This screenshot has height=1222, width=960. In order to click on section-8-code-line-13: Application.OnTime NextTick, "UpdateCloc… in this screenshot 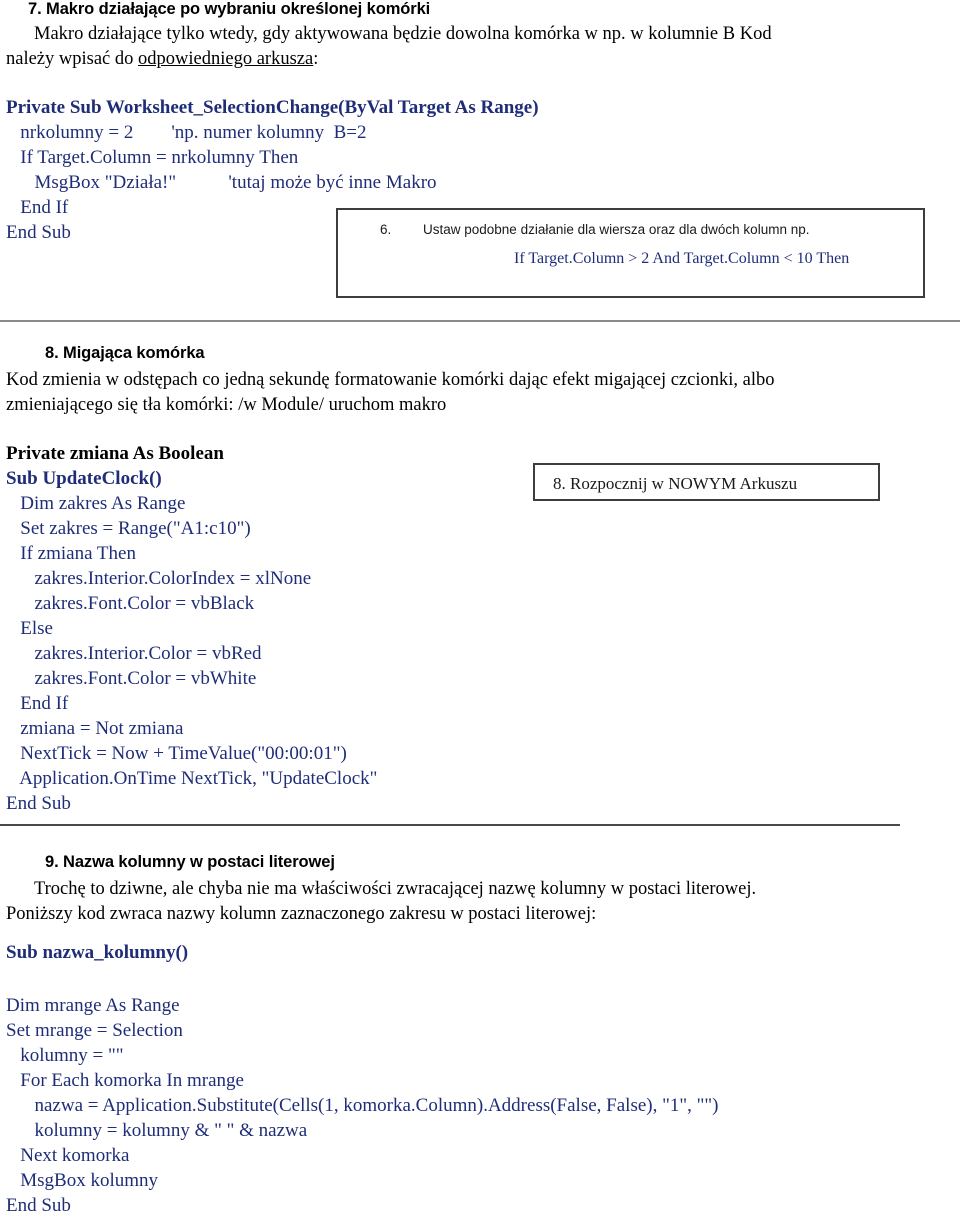, I will do `click(192, 778)`.